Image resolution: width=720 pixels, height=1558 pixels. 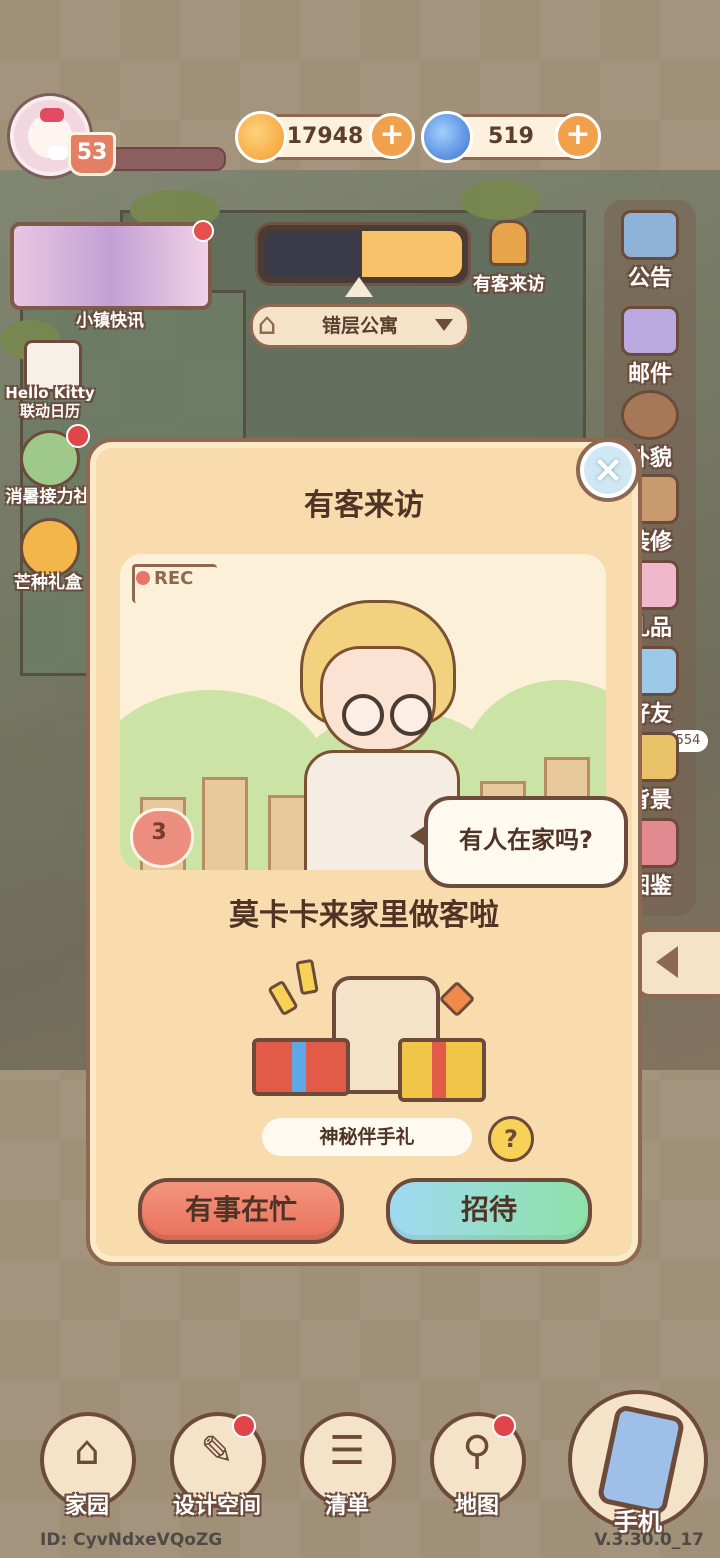 What do you see at coordinates (48, 583) in the screenshot?
I see `gift-box-label: 芒种礼盒` at bounding box center [48, 583].